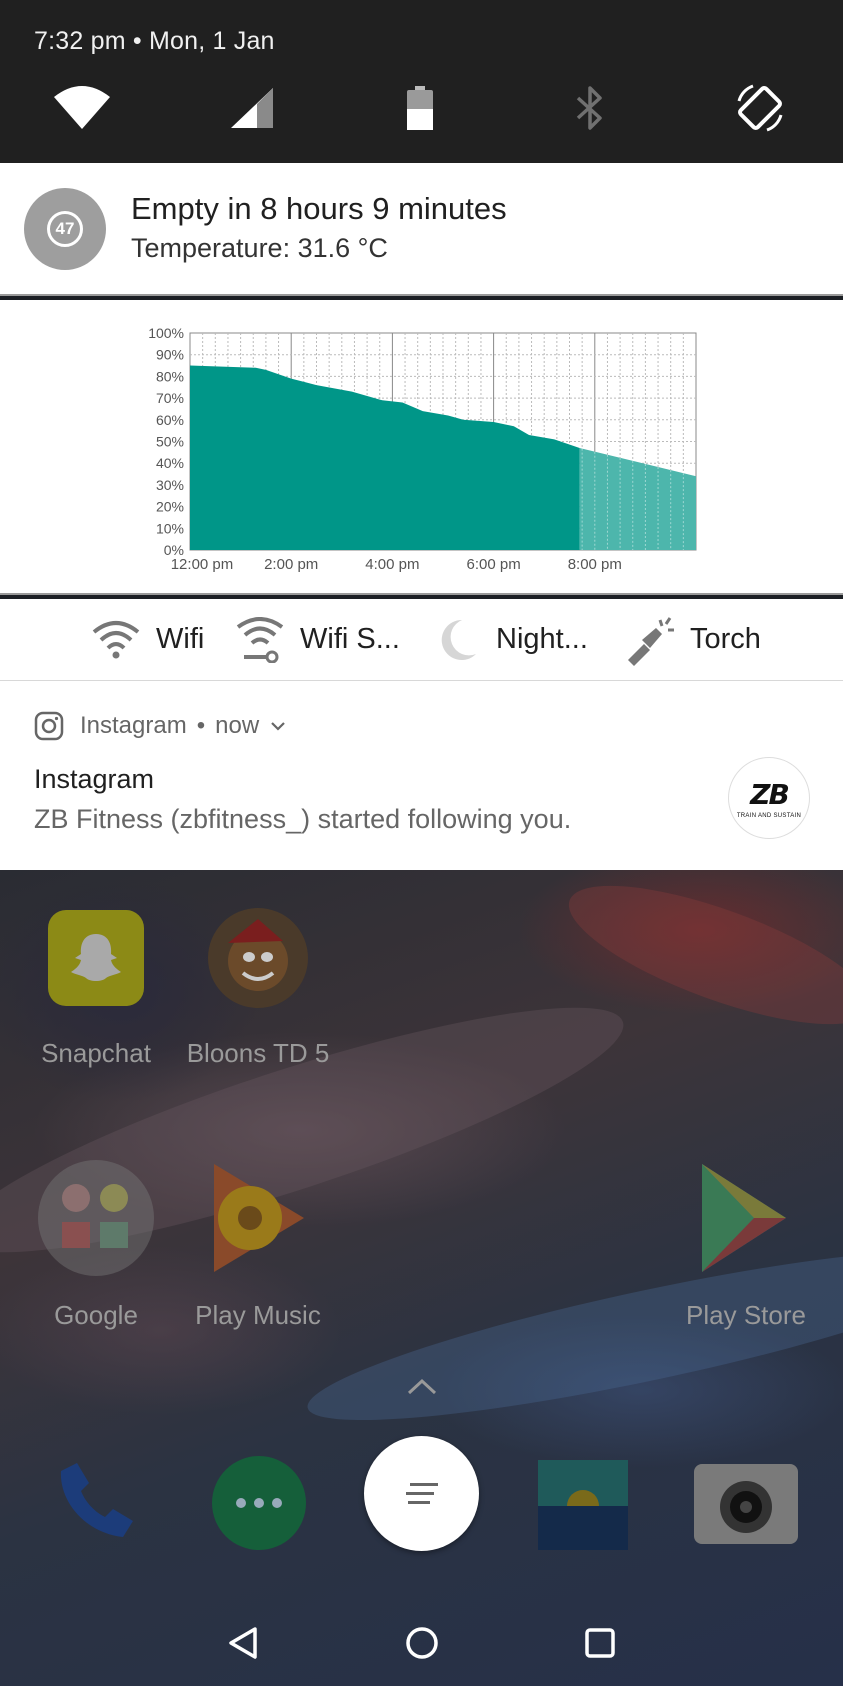 This screenshot has width=843, height=1686. I want to click on bluetooth-tile, so click(590, 108).